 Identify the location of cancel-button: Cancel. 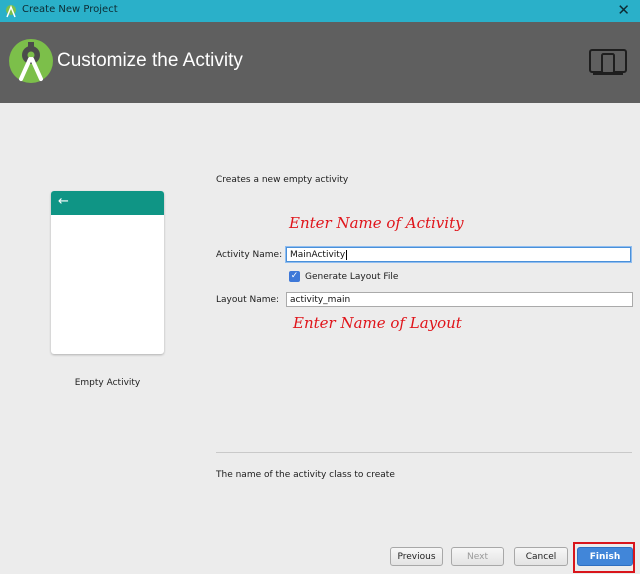
(541, 556).